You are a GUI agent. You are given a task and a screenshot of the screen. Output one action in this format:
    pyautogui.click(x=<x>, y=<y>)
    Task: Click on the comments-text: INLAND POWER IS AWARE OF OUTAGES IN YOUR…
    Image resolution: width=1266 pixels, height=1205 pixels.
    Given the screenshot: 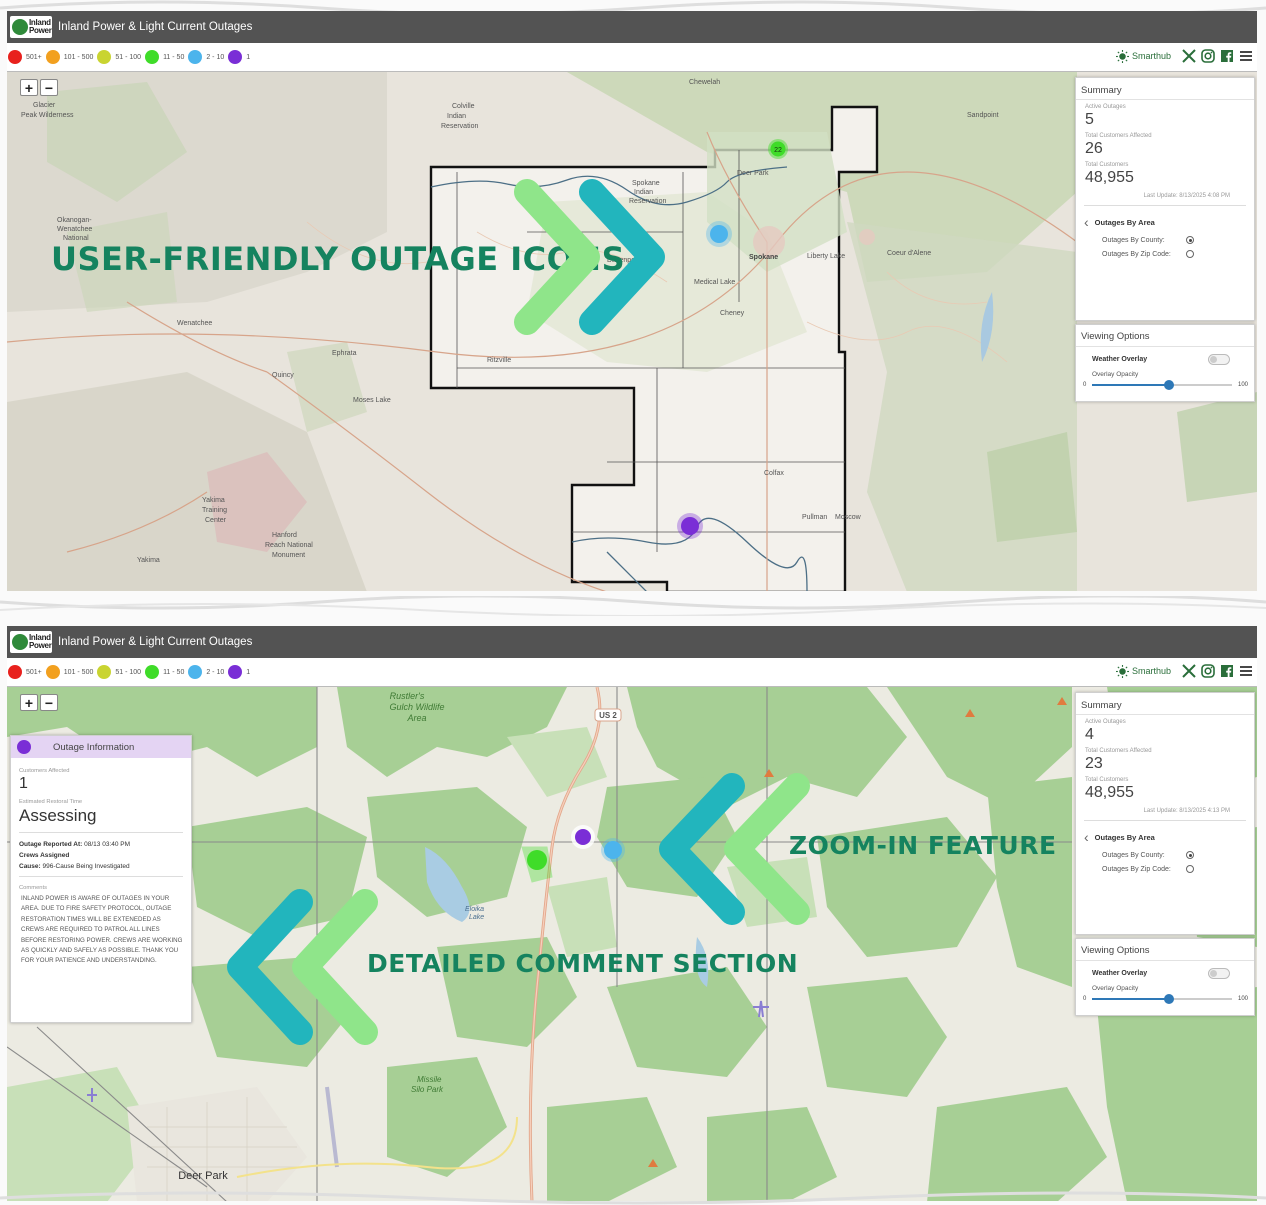 What is the action you would take?
    pyautogui.click(x=102, y=930)
    